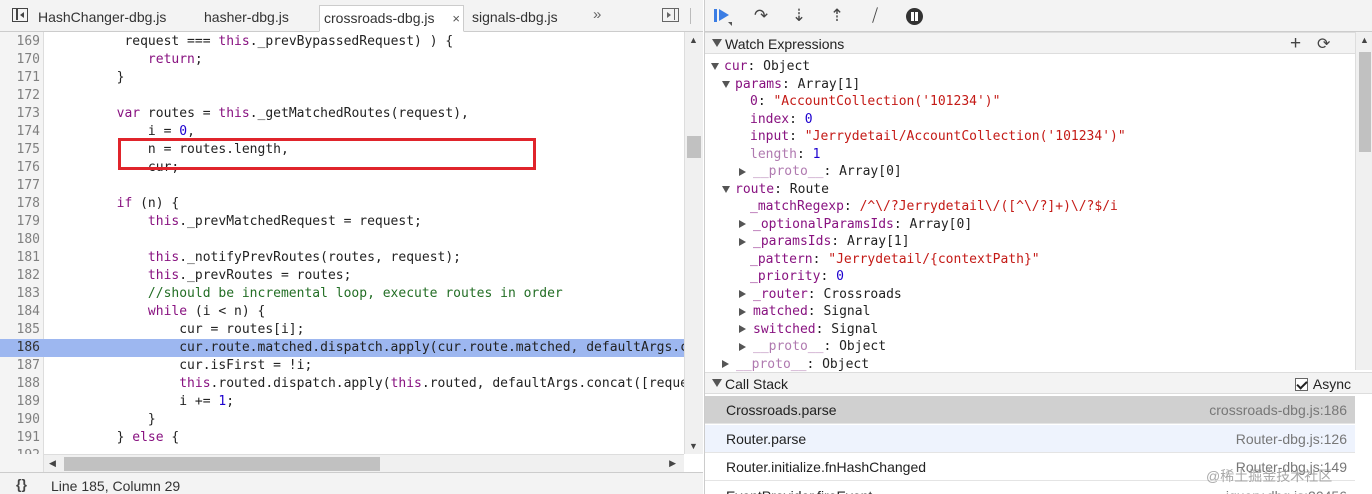  I want to click on call-frame-location: crossroads-dbg.js:186, so click(1278, 410).